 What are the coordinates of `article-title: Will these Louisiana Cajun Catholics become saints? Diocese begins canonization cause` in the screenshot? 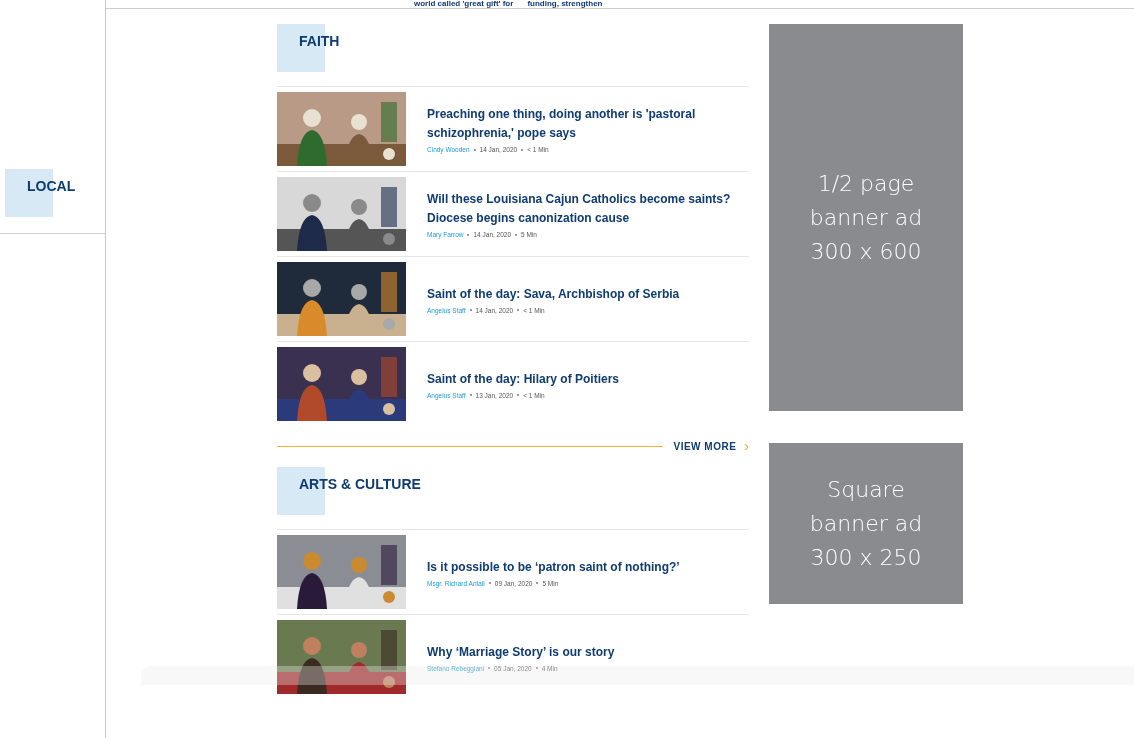 It's located at (588, 209).